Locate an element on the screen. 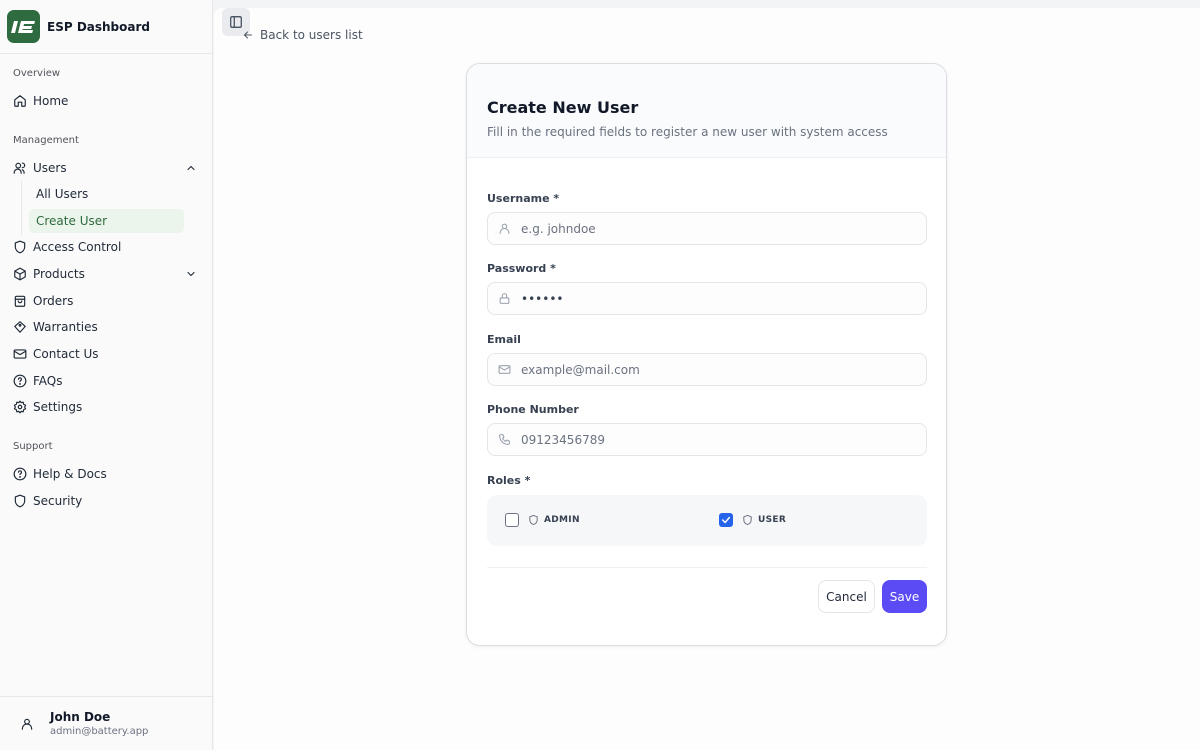 The height and width of the screenshot is (750, 1200). sidebar-item-label: Security is located at coordinates (58, 501).